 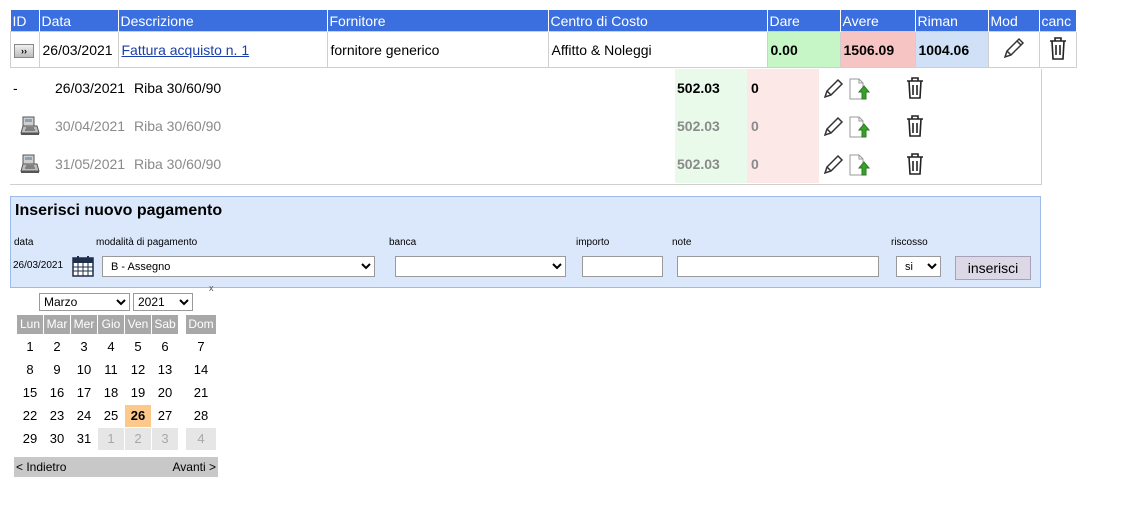 I want to click on cell-centro-costo: Affitto & Noleggi, so click(x=657, y=49).